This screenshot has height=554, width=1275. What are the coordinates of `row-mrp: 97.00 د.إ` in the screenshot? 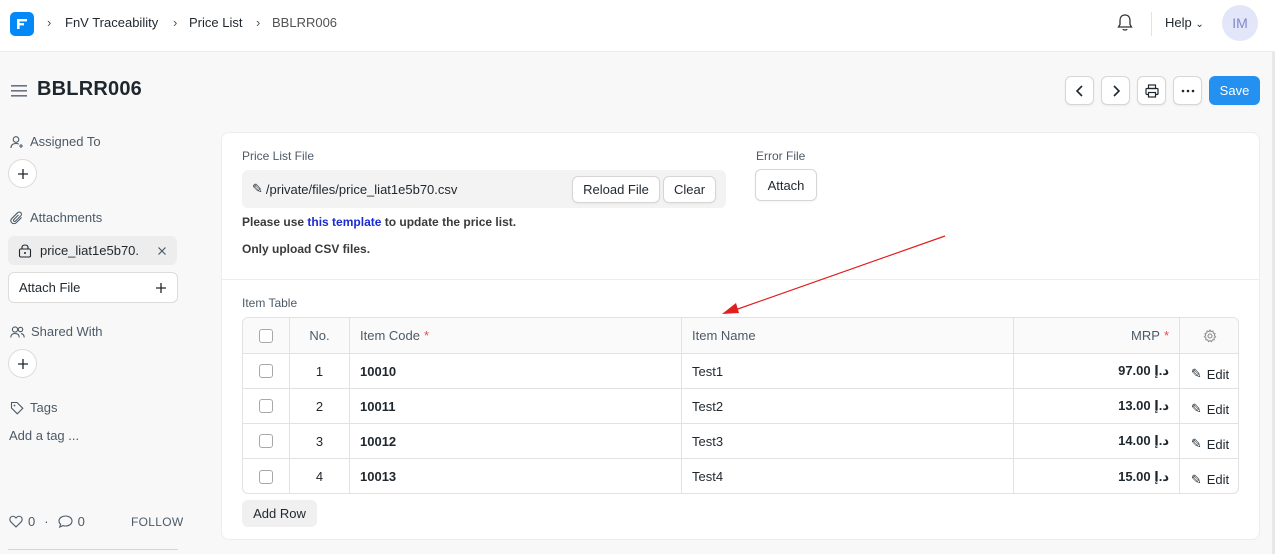 It's located at (1097, 371).